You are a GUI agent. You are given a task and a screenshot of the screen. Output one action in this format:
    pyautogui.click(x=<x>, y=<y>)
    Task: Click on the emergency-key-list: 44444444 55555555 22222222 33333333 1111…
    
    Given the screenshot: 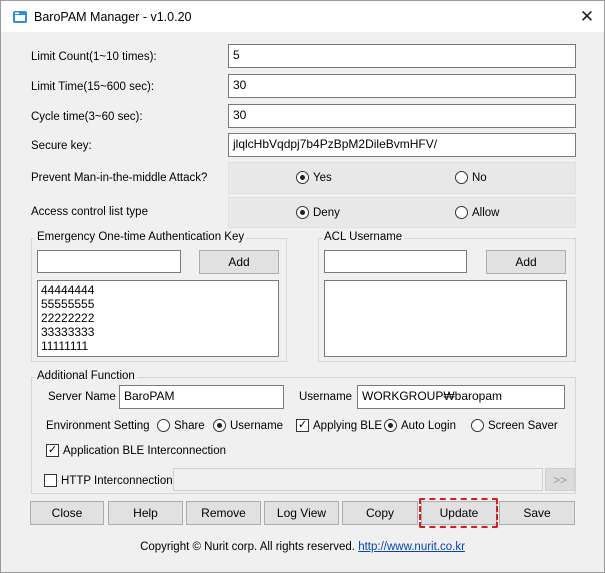 What is the action you would take?
    pyautogui.click(x=158, y=318)
    